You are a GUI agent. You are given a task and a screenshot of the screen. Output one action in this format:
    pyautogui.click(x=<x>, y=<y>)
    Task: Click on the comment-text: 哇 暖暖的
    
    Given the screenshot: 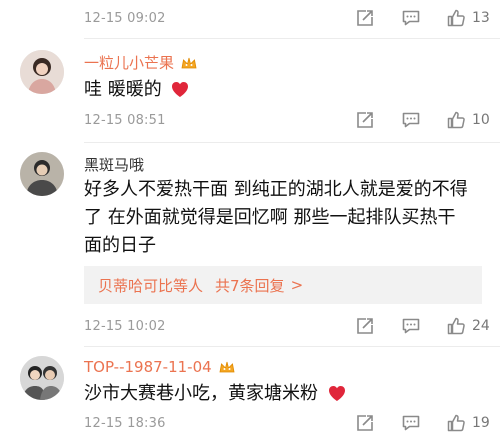 What is the action you would take?
    pyautogui.click(x=283, y=91)
    